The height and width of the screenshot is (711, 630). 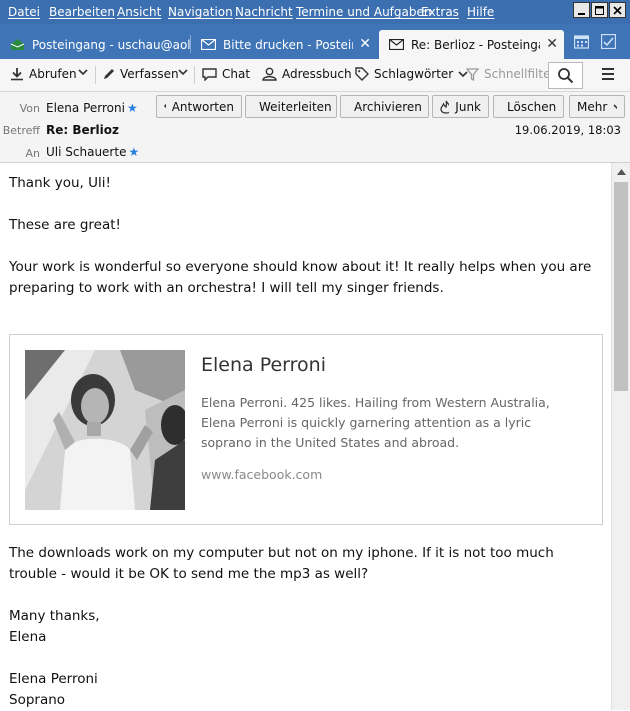 What do you see at coordinates (261, 474) in the screenshot?
I see `preview-url: www.facebook.com` at bounding box center [261, 474].